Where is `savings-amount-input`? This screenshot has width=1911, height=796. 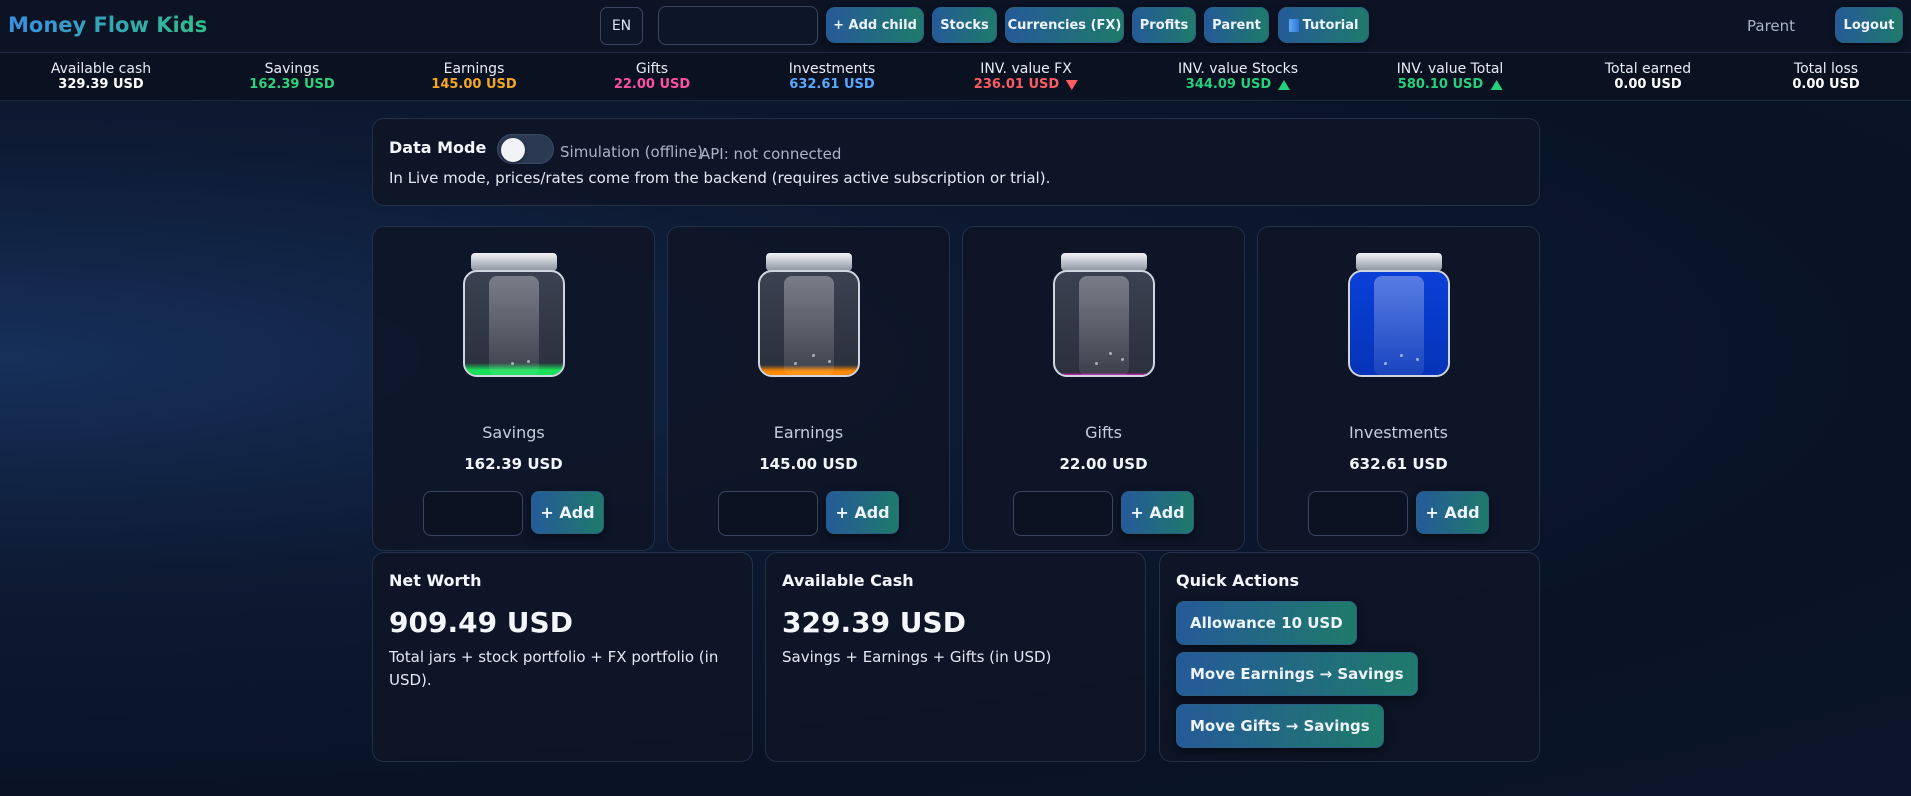
savings-amount-input is located at coordinates (473, 513).